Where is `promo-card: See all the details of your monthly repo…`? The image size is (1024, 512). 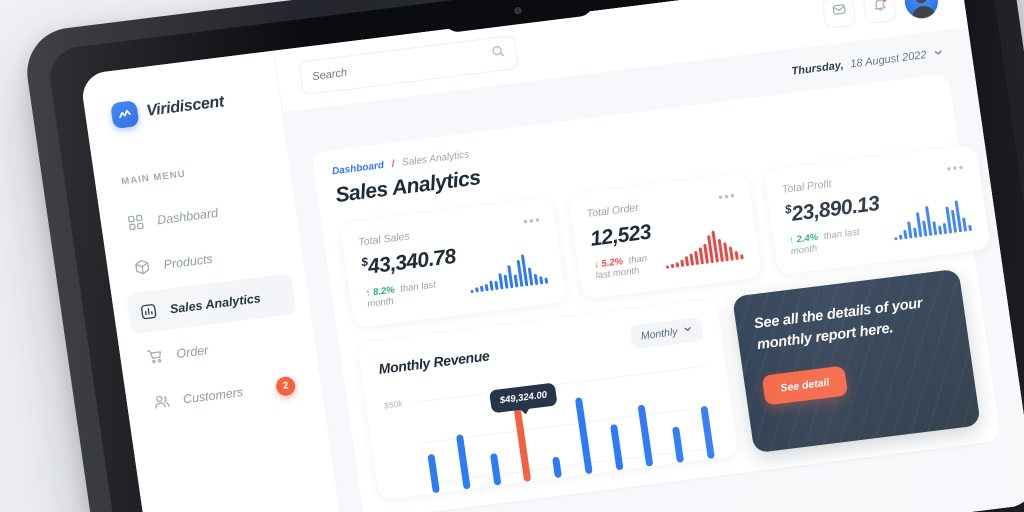
promo-card: See all the details of your monthly repo… is located at coordinates (856, 361).